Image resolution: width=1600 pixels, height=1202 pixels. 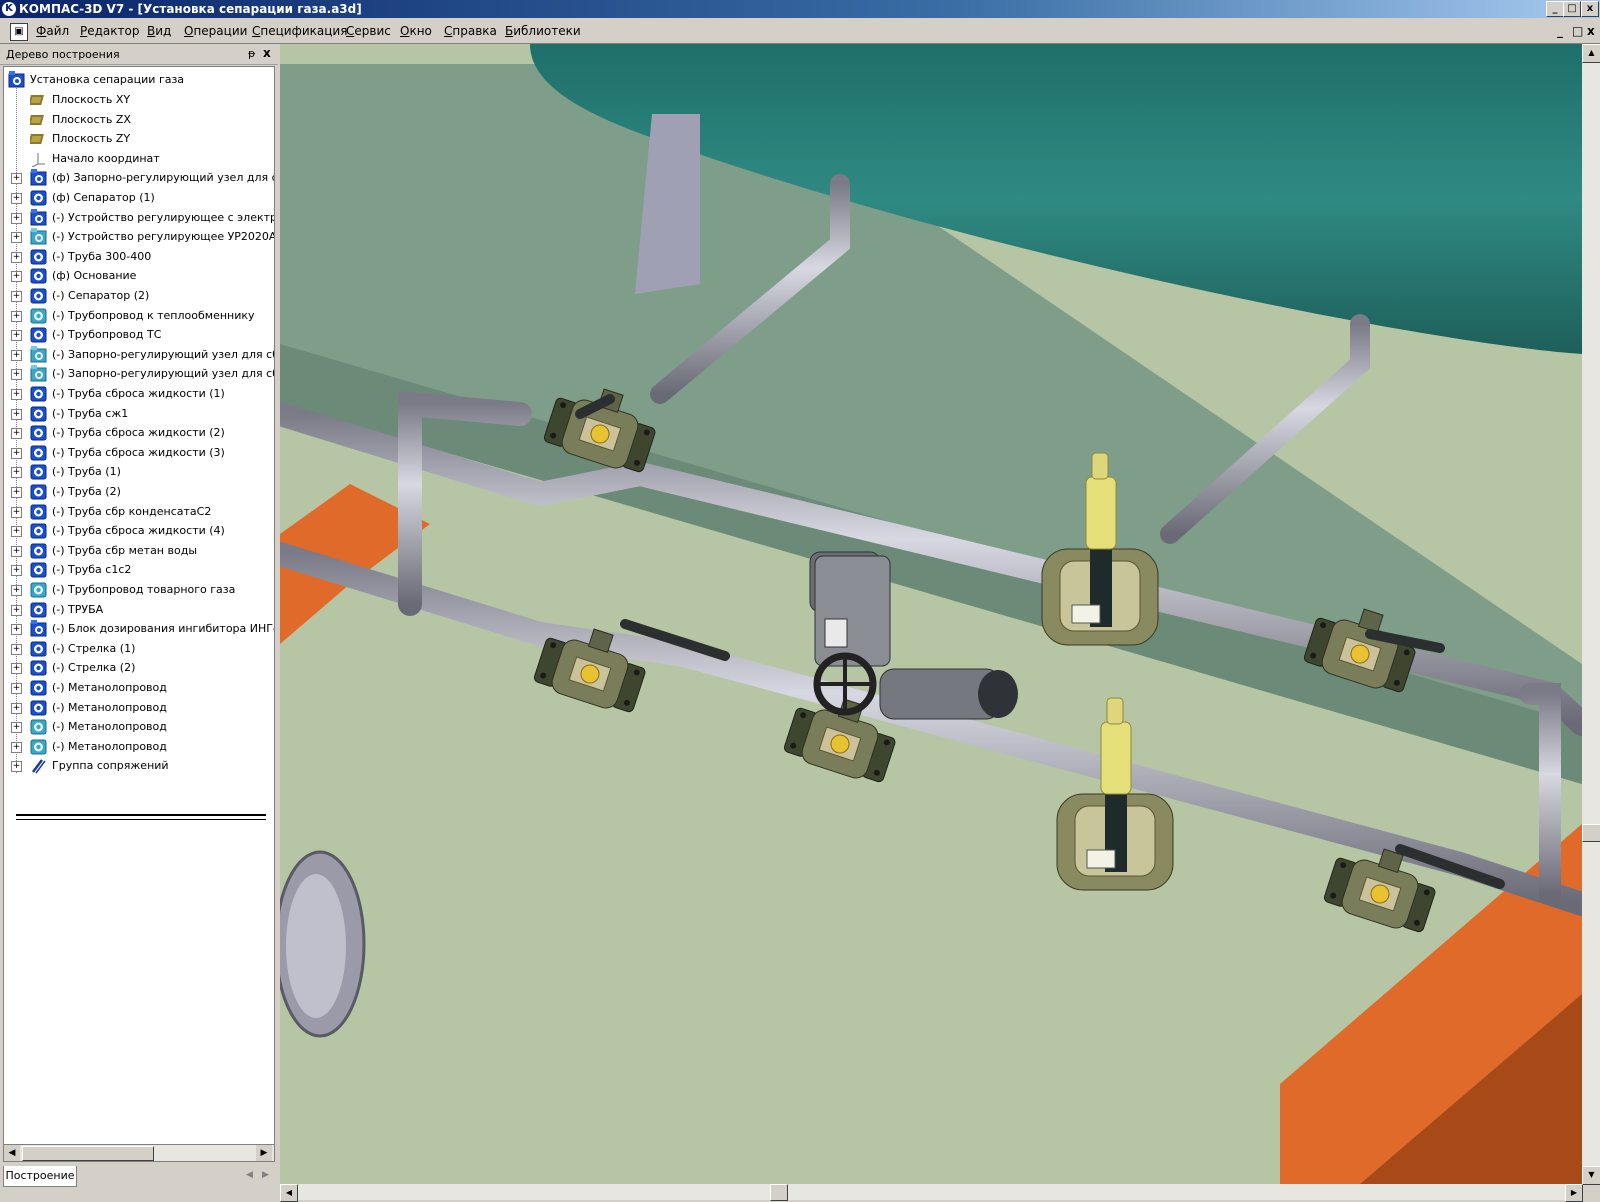 I want to click on viewport-scroll-left-icon: ◀, so click(x=289, y=1193).